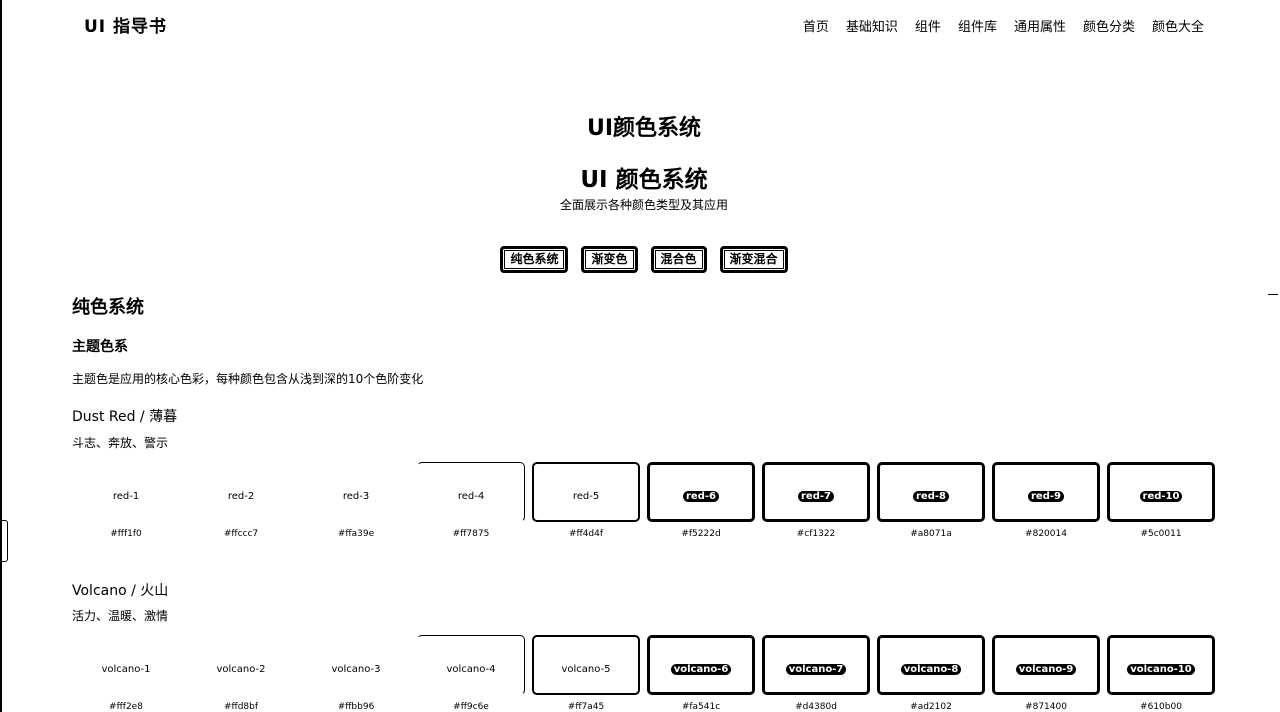 This screenshot has width=1280, height=712. I want to click on swatch-label: volcano-2, so click(241, 669).